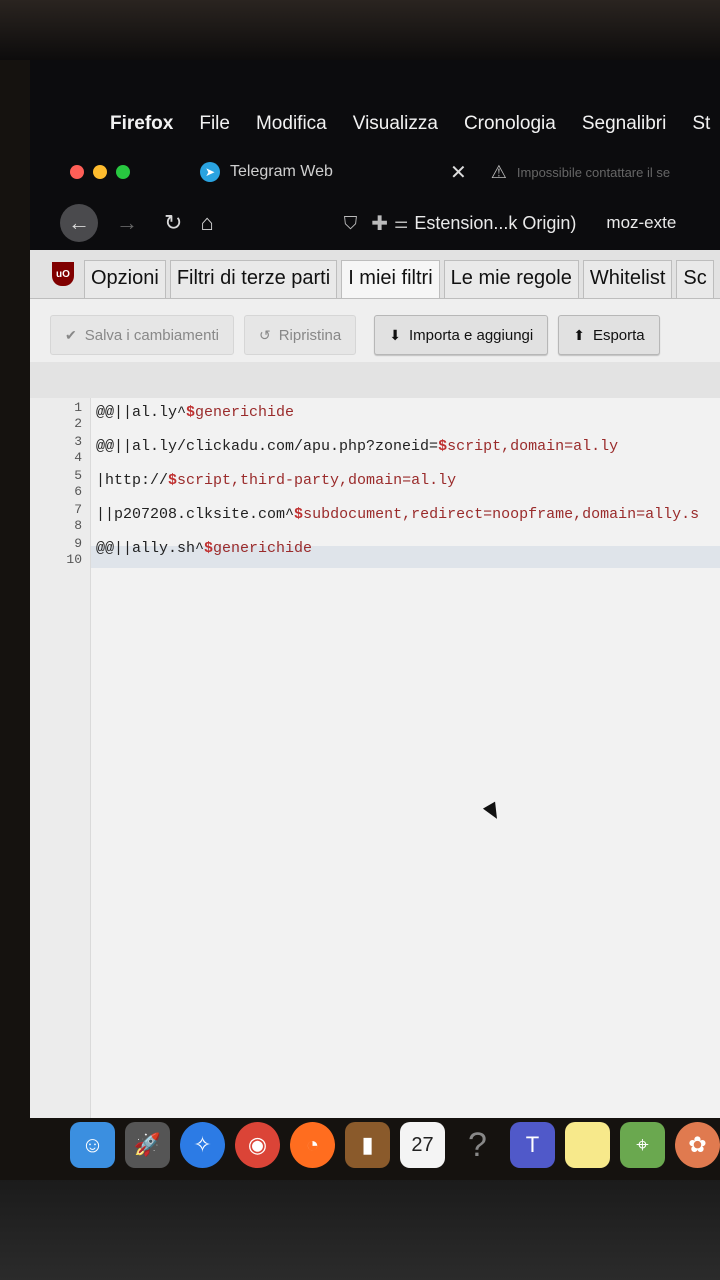 The image size is (720, 1280). I want to click on url-text: moz-exte, so click(641, 223).